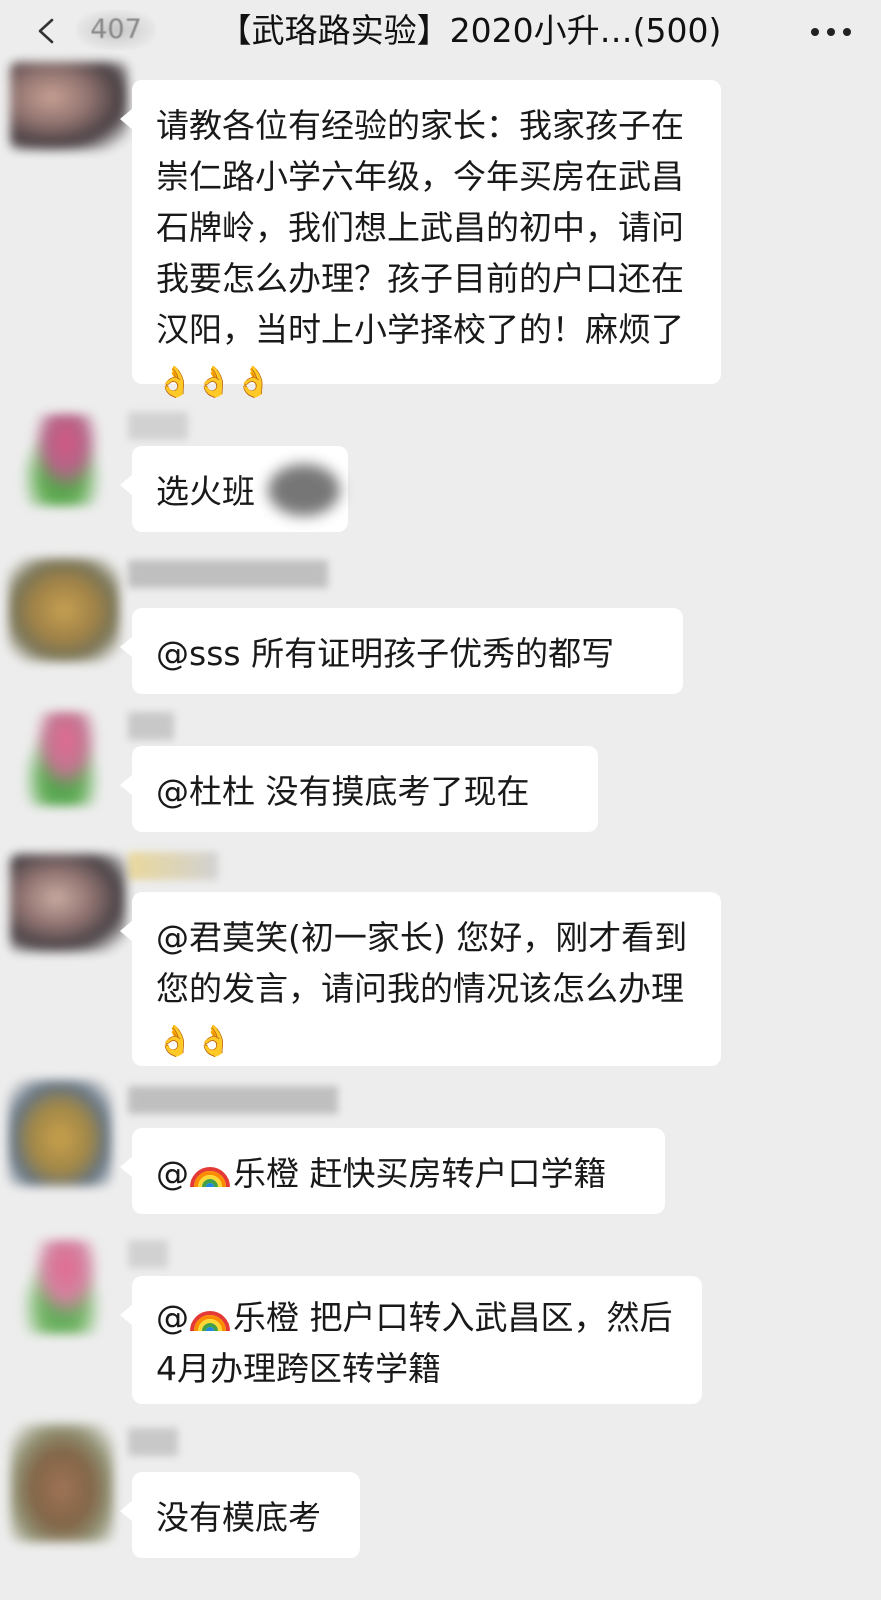 The height and width of the screenshot is (1600, 881). I want to click on ok-hand-emoji-icon: 👌👌👌, so click(215, 382).